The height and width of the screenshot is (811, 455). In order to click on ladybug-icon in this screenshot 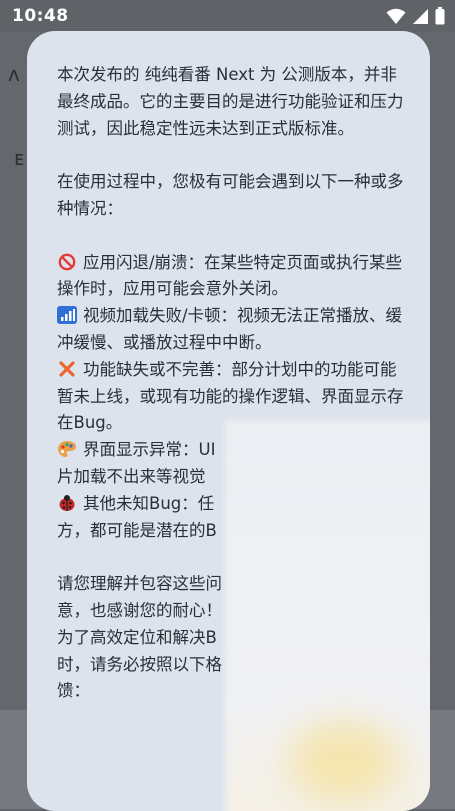, I will do `click(67, 503)`.